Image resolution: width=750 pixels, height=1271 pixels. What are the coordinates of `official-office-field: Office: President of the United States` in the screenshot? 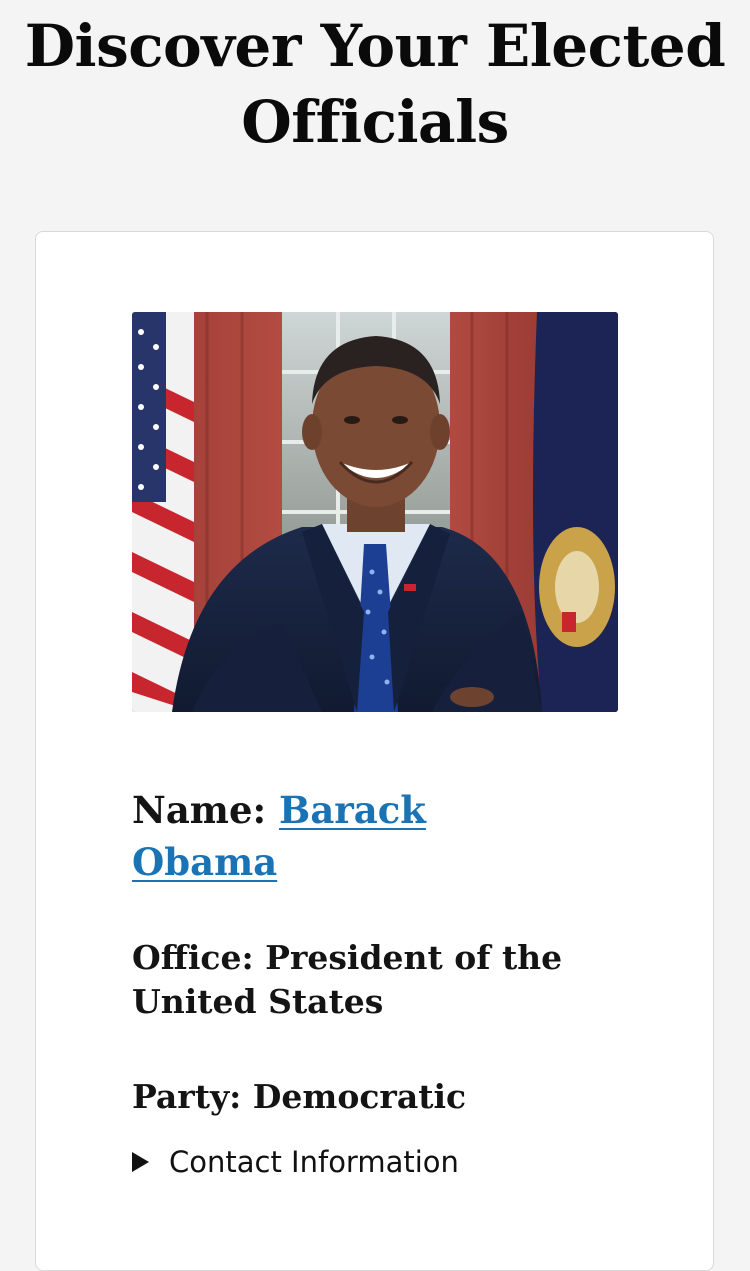 It's located at (357, 980).